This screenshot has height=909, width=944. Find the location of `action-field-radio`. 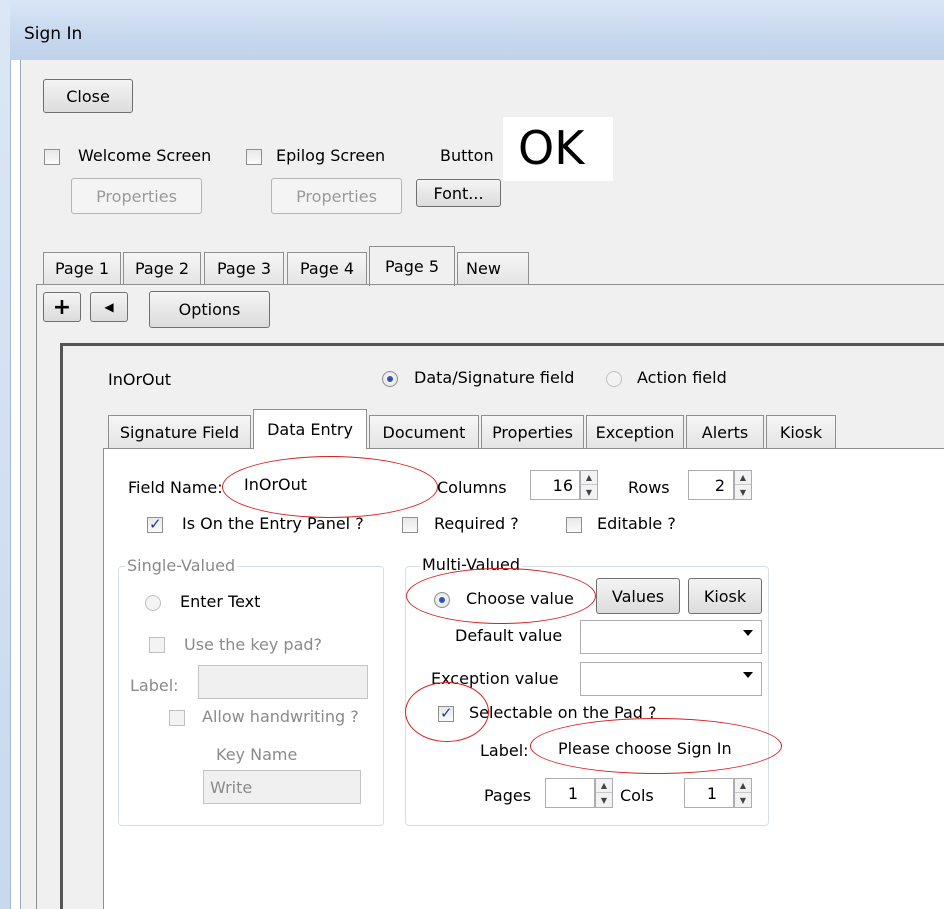

action-field-radio is located at coordinates (614, 379).